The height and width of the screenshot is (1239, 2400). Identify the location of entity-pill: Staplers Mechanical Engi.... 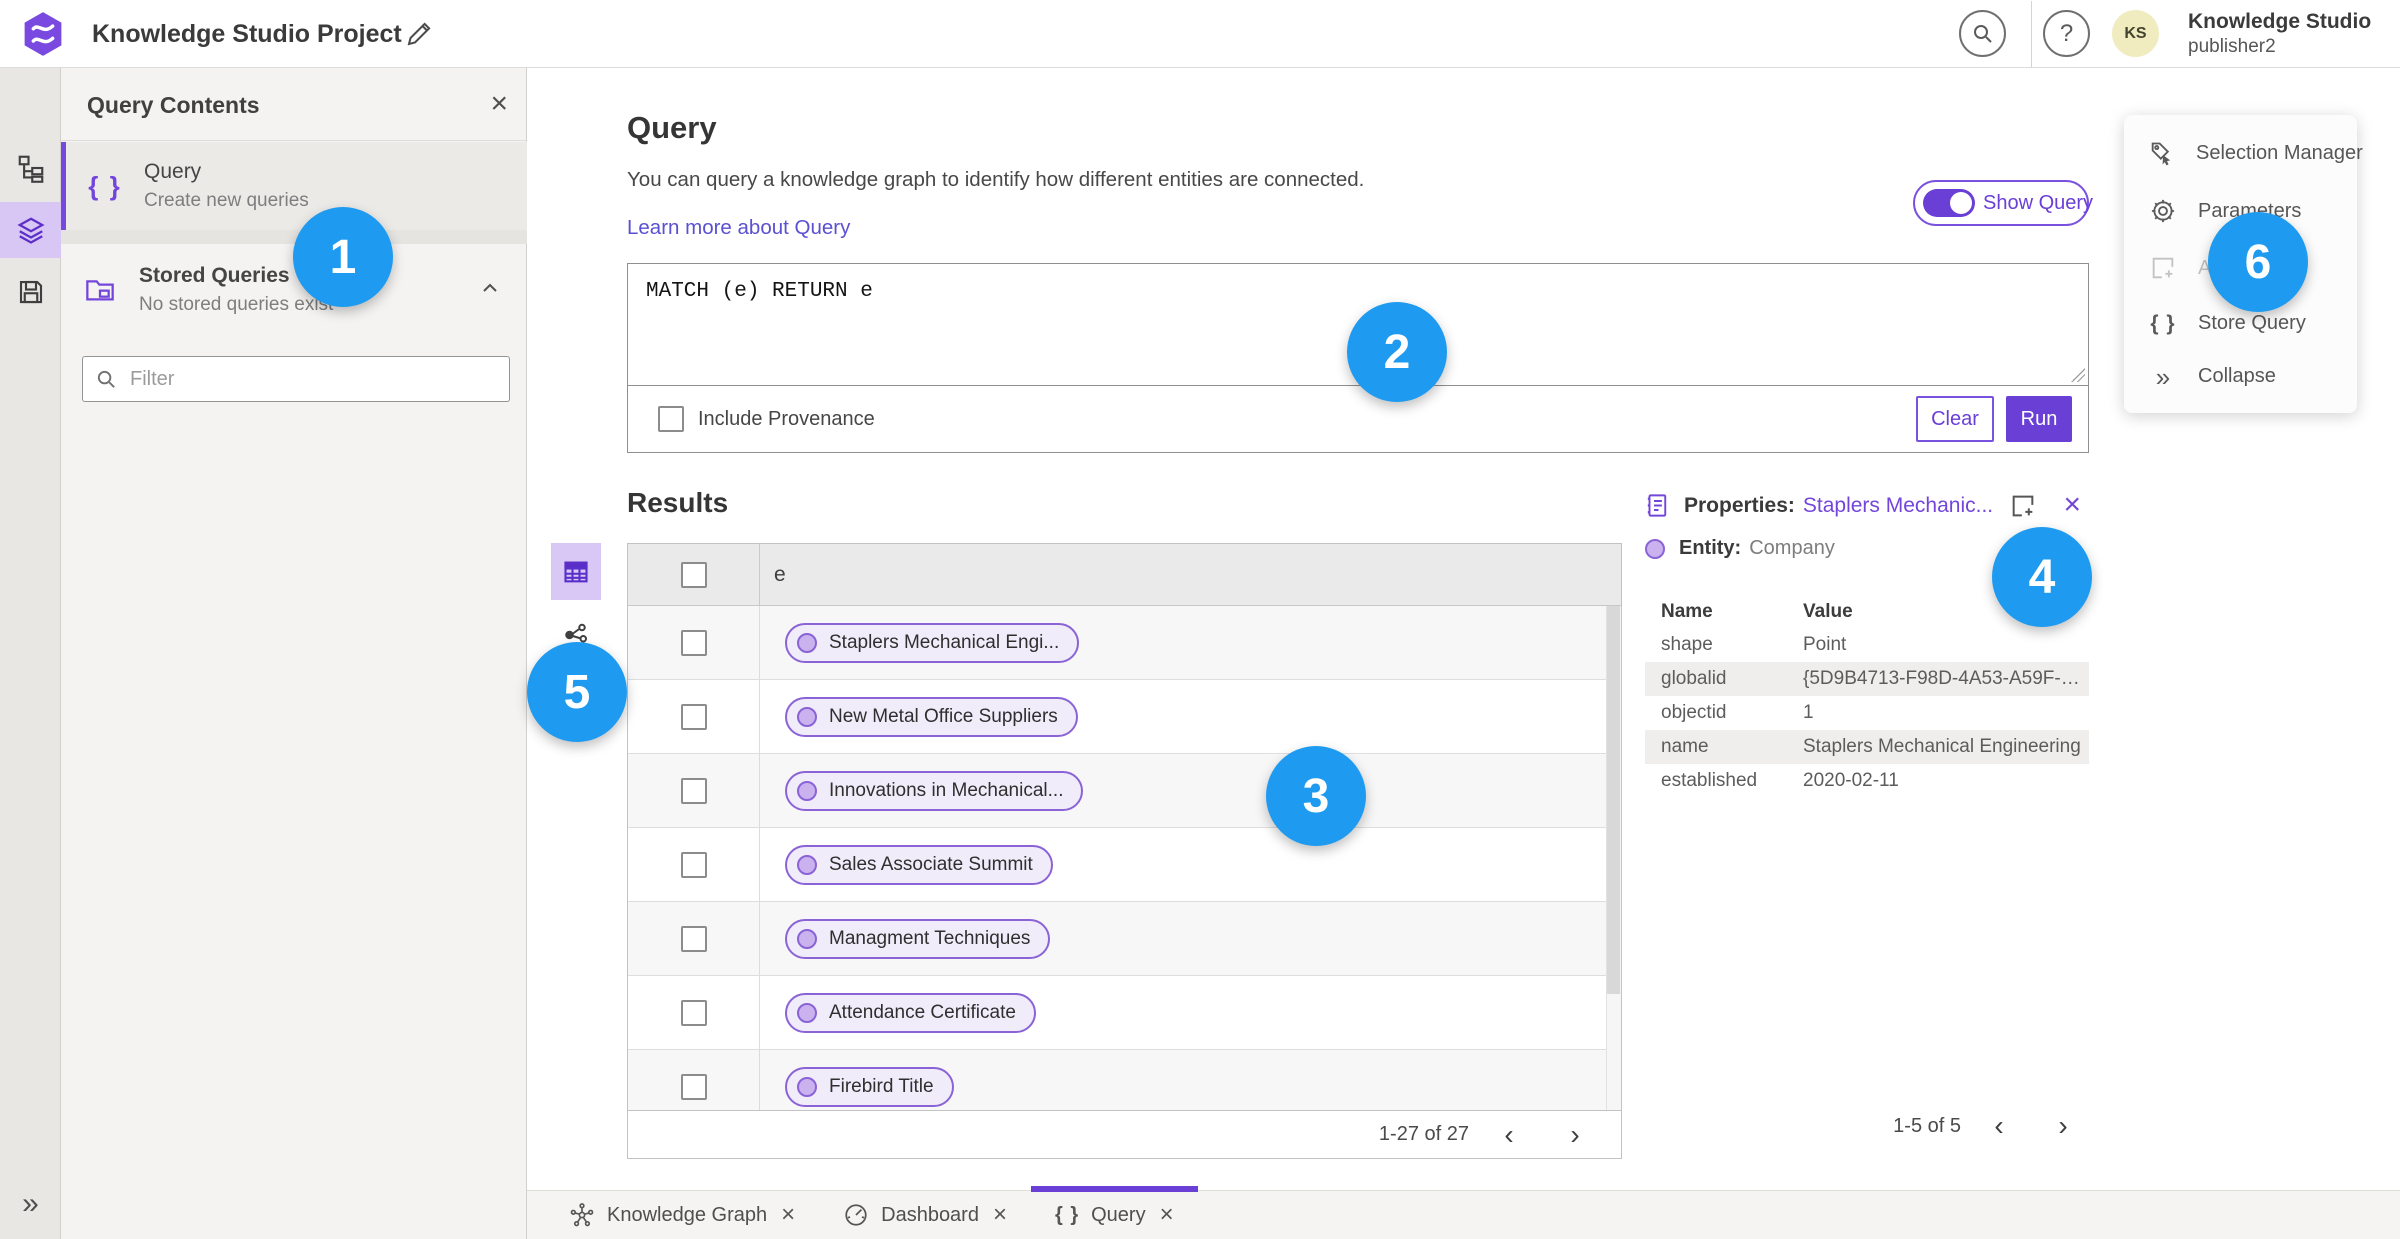
(932, 642).